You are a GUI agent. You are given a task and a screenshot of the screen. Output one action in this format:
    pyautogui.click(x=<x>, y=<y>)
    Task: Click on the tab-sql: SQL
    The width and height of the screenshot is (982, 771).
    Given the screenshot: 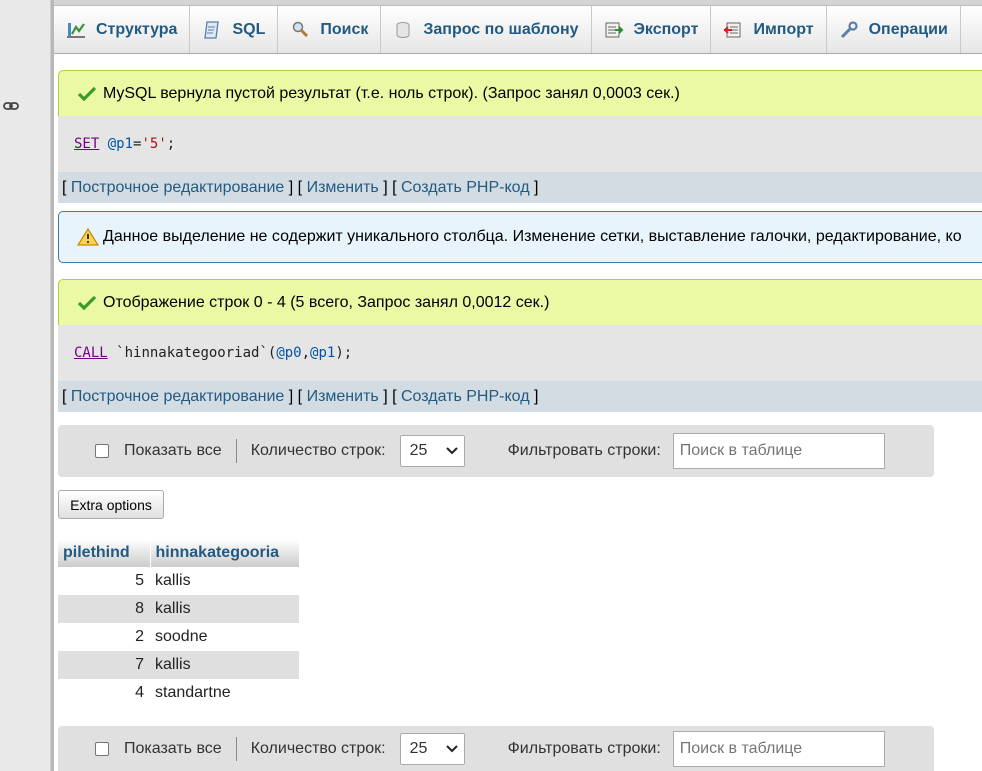 What is the action you would take?
    pyautogui.click(x=234, y=29)
    